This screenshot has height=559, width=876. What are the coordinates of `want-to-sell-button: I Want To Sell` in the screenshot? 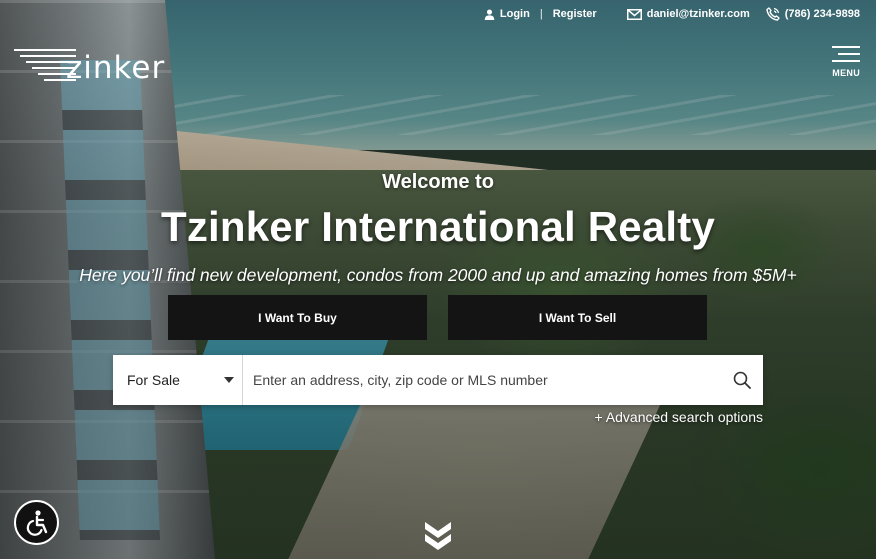 It's located at (577, 317).